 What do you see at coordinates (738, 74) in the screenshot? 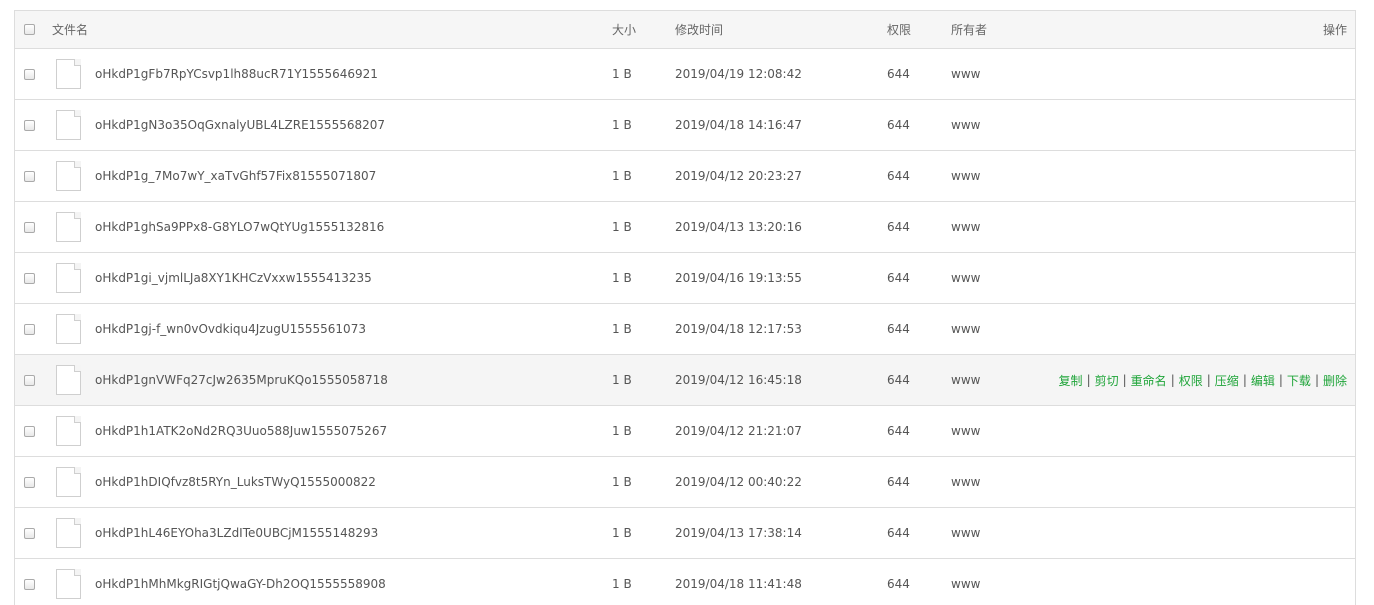
I see `file-mtime: 2019/04/19 12:08:42` at bounding box center [738, 74].